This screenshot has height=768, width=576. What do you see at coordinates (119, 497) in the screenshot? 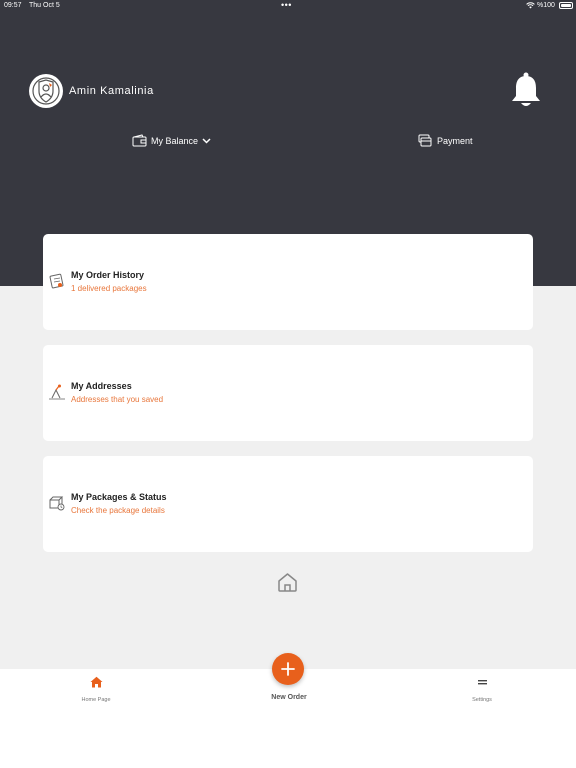
I see `card-title: My Packages & Status` at bounding box center [119, 497].